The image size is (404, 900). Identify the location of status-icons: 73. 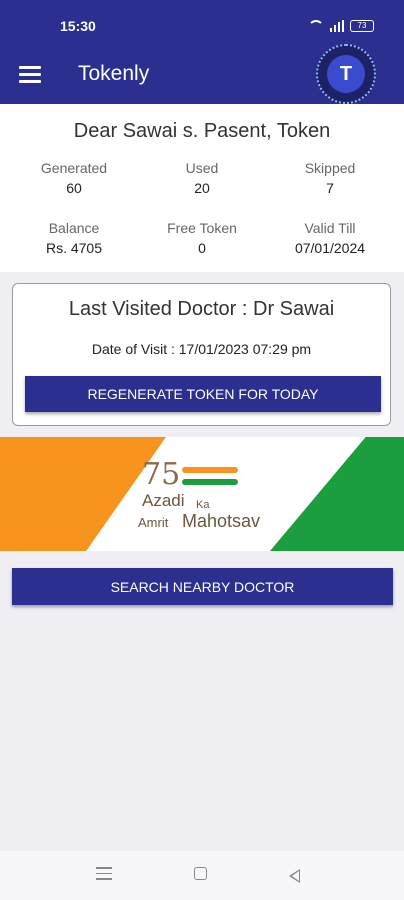
(341, 26).